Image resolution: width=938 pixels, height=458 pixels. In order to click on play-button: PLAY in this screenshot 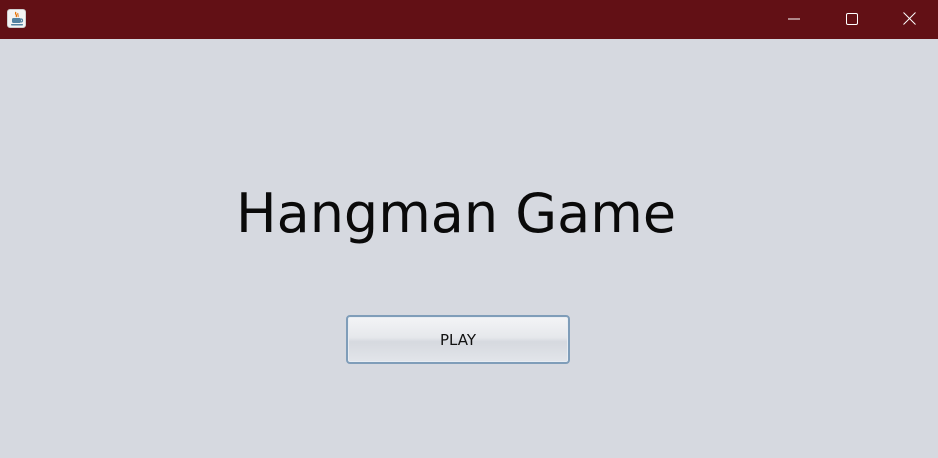, I will do `click(458, 339)`.